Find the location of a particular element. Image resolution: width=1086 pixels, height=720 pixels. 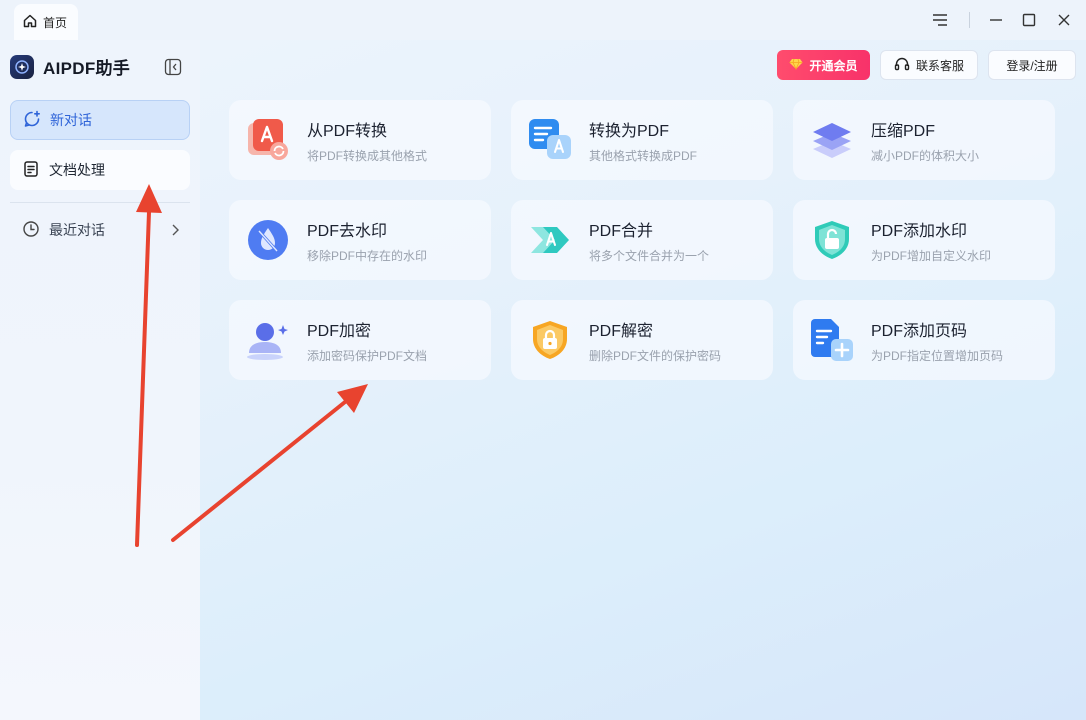

tool-card-add-watermark: PDF添加水印 为PDF增加自定义水印 is located at coordinates (924, 240).